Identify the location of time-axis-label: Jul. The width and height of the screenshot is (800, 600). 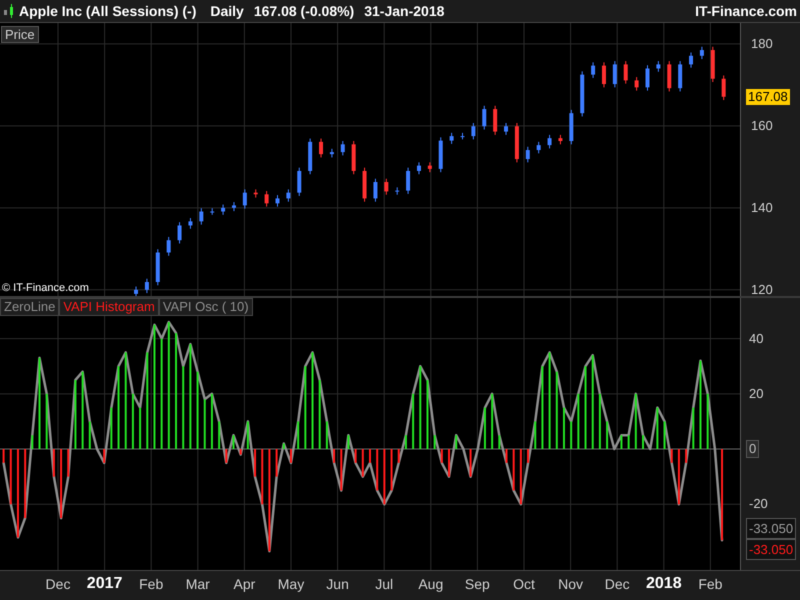
(384, 584).